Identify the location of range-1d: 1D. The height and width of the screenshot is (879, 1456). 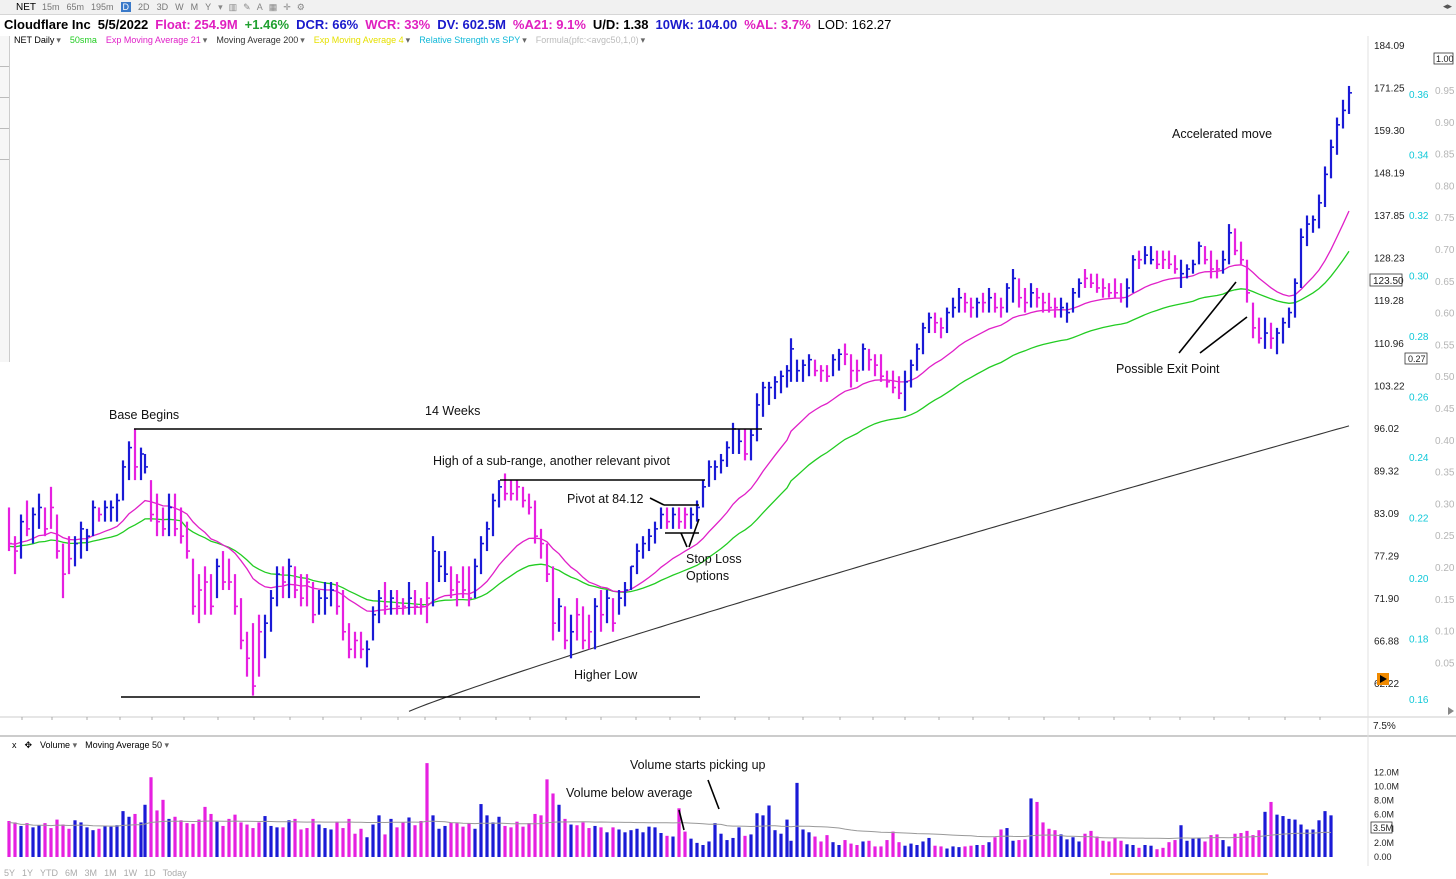
(150, 873).